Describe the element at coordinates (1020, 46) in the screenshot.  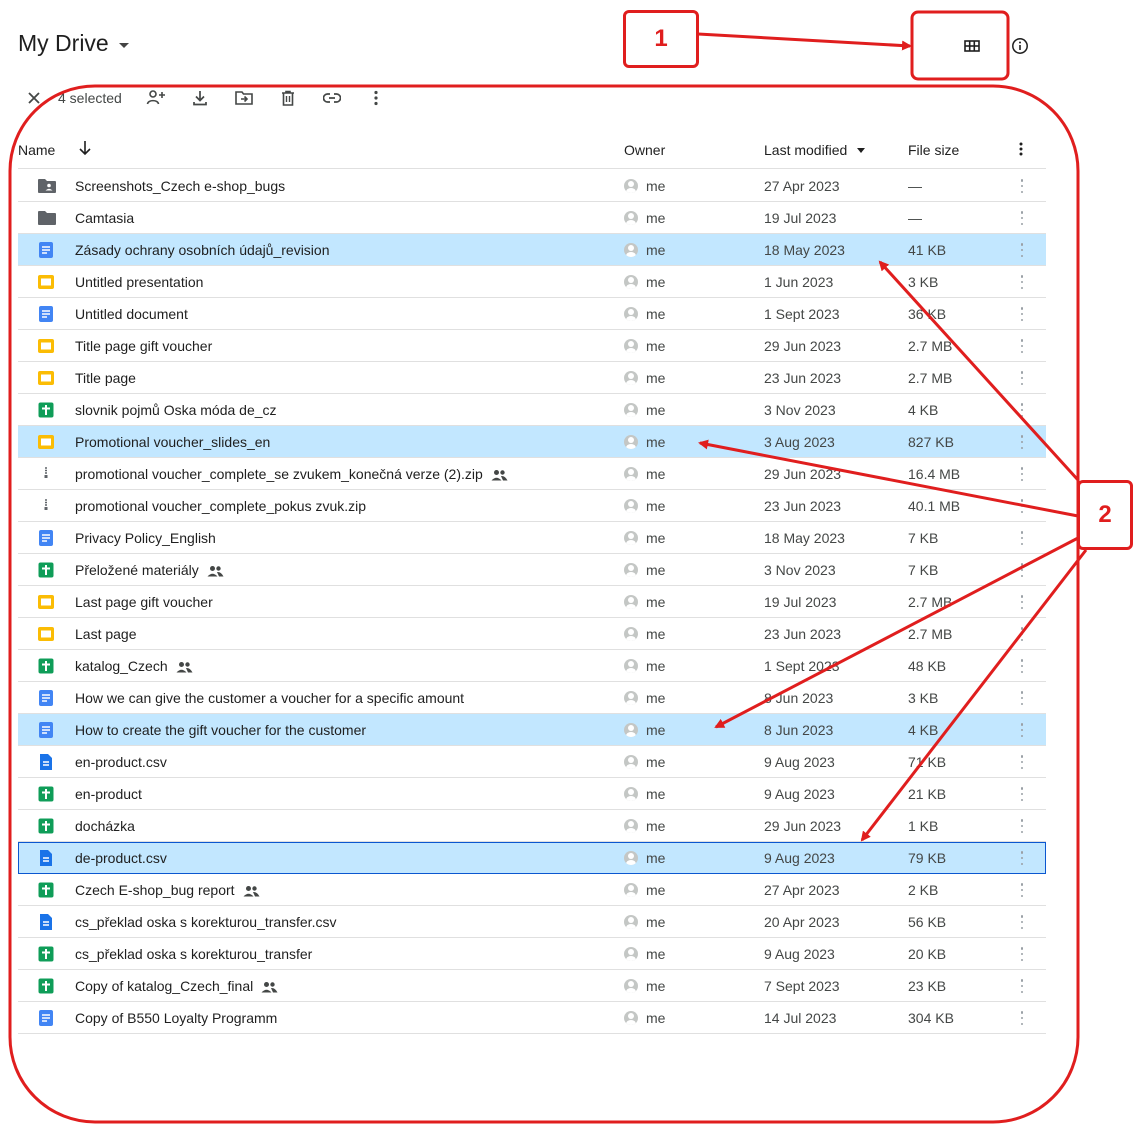
I see `info-icon` at that location.